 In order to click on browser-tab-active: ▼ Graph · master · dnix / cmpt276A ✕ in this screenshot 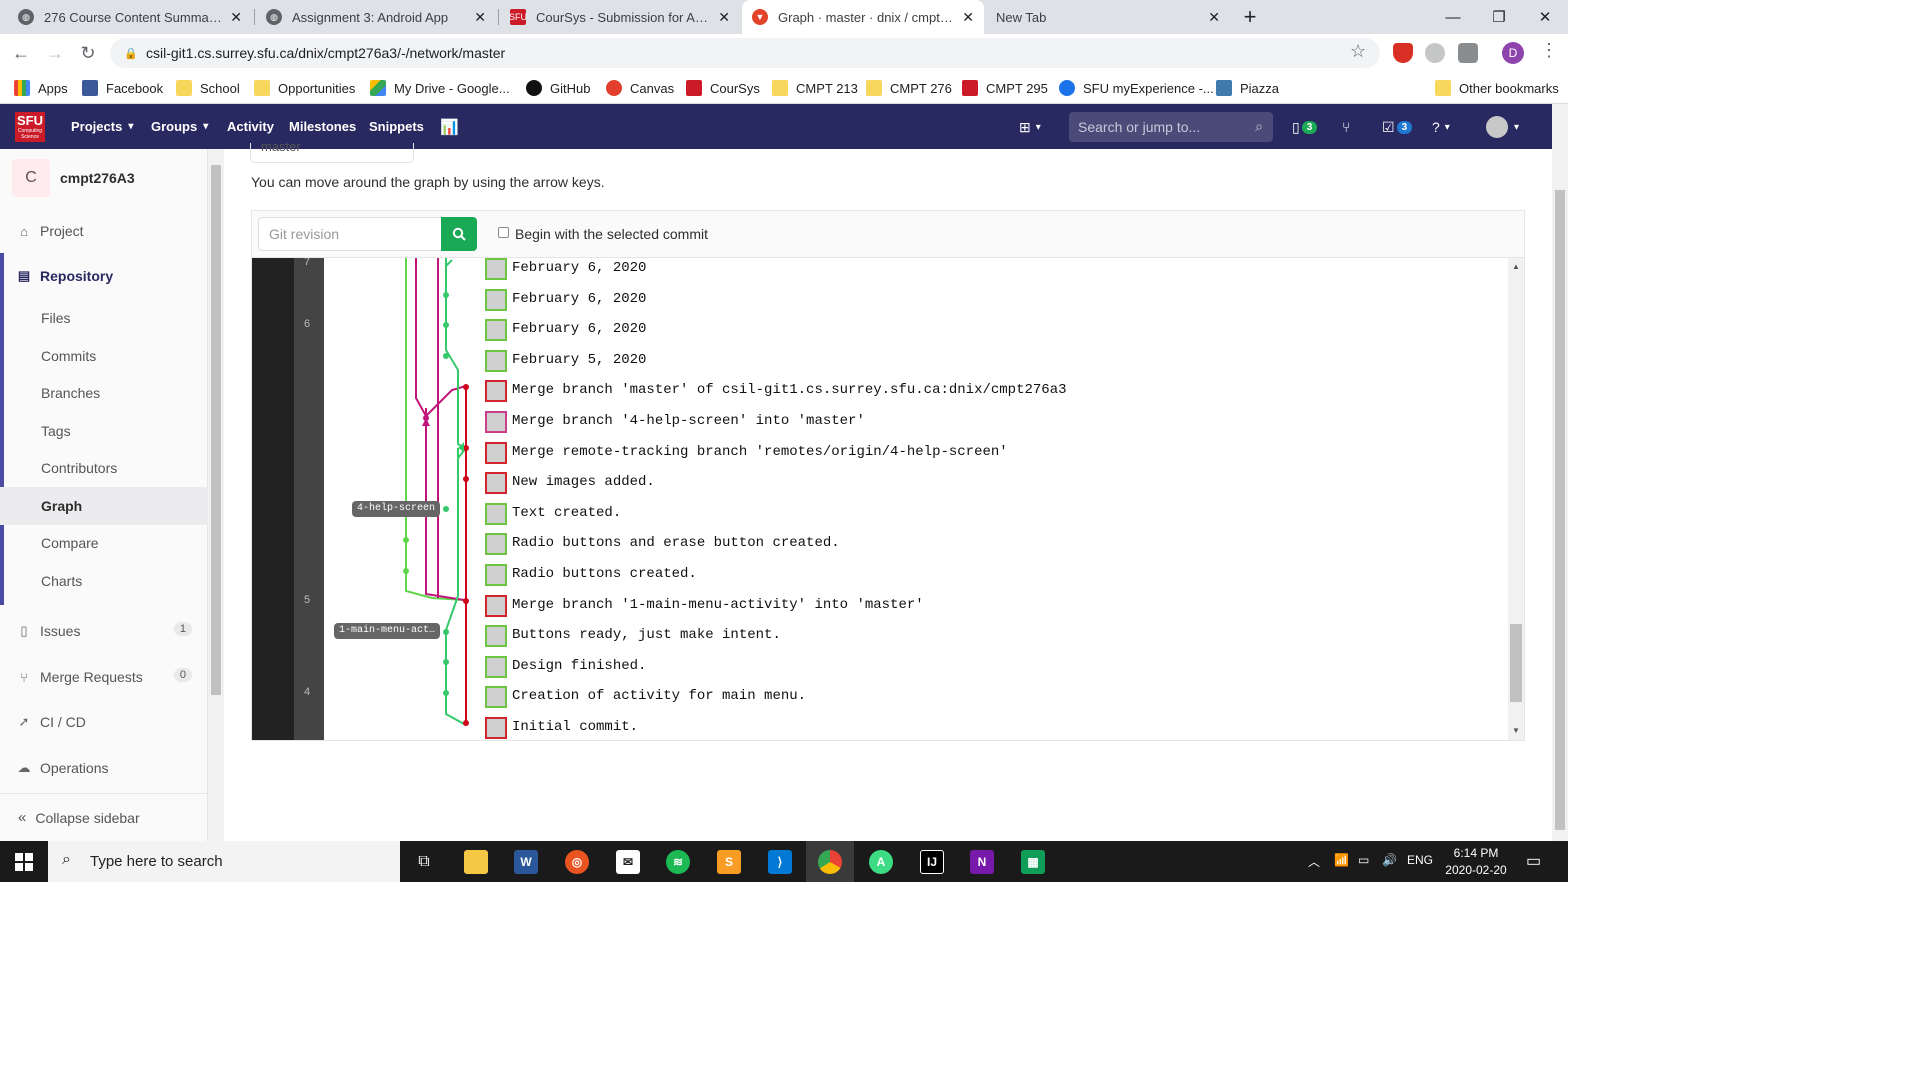, I will do `click(863, 17)`.